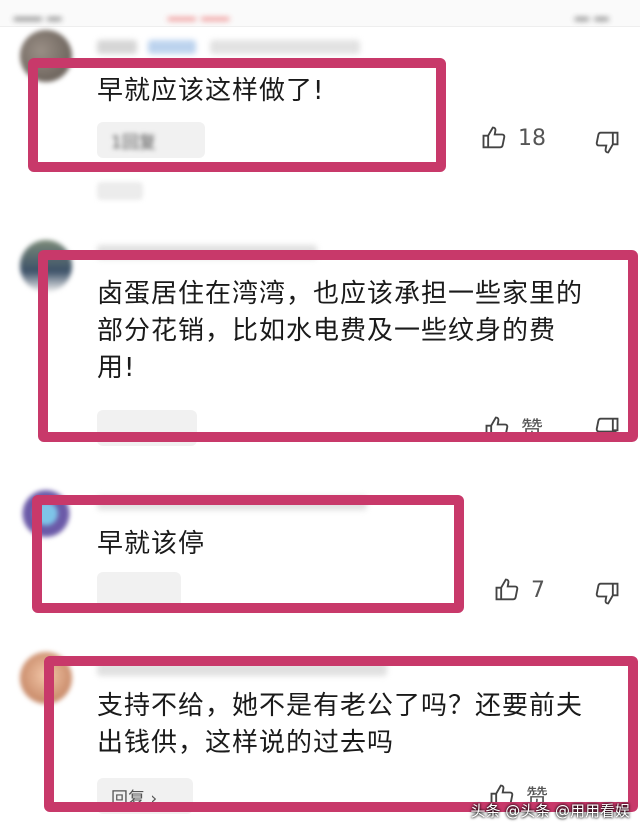  I want to click on like-count: 18, so click(532, 138).